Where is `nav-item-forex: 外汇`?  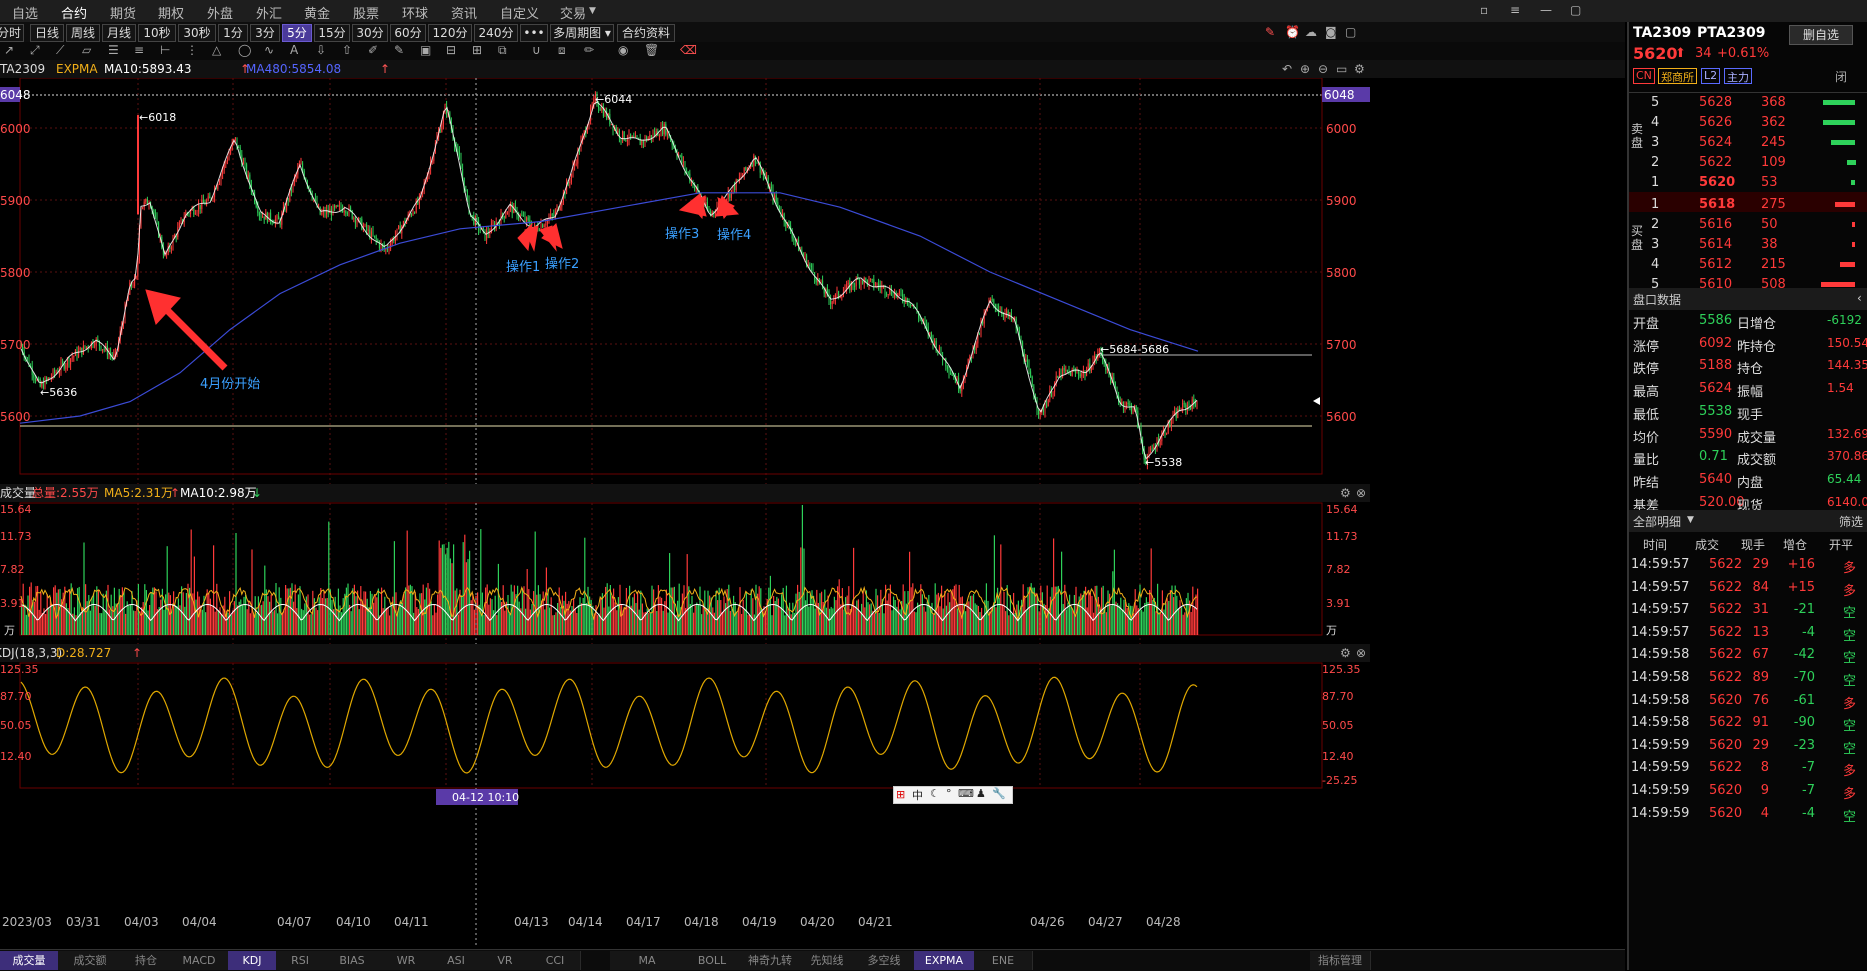
nav-item-forex: 外汇 is located at coordinates (269, 12).